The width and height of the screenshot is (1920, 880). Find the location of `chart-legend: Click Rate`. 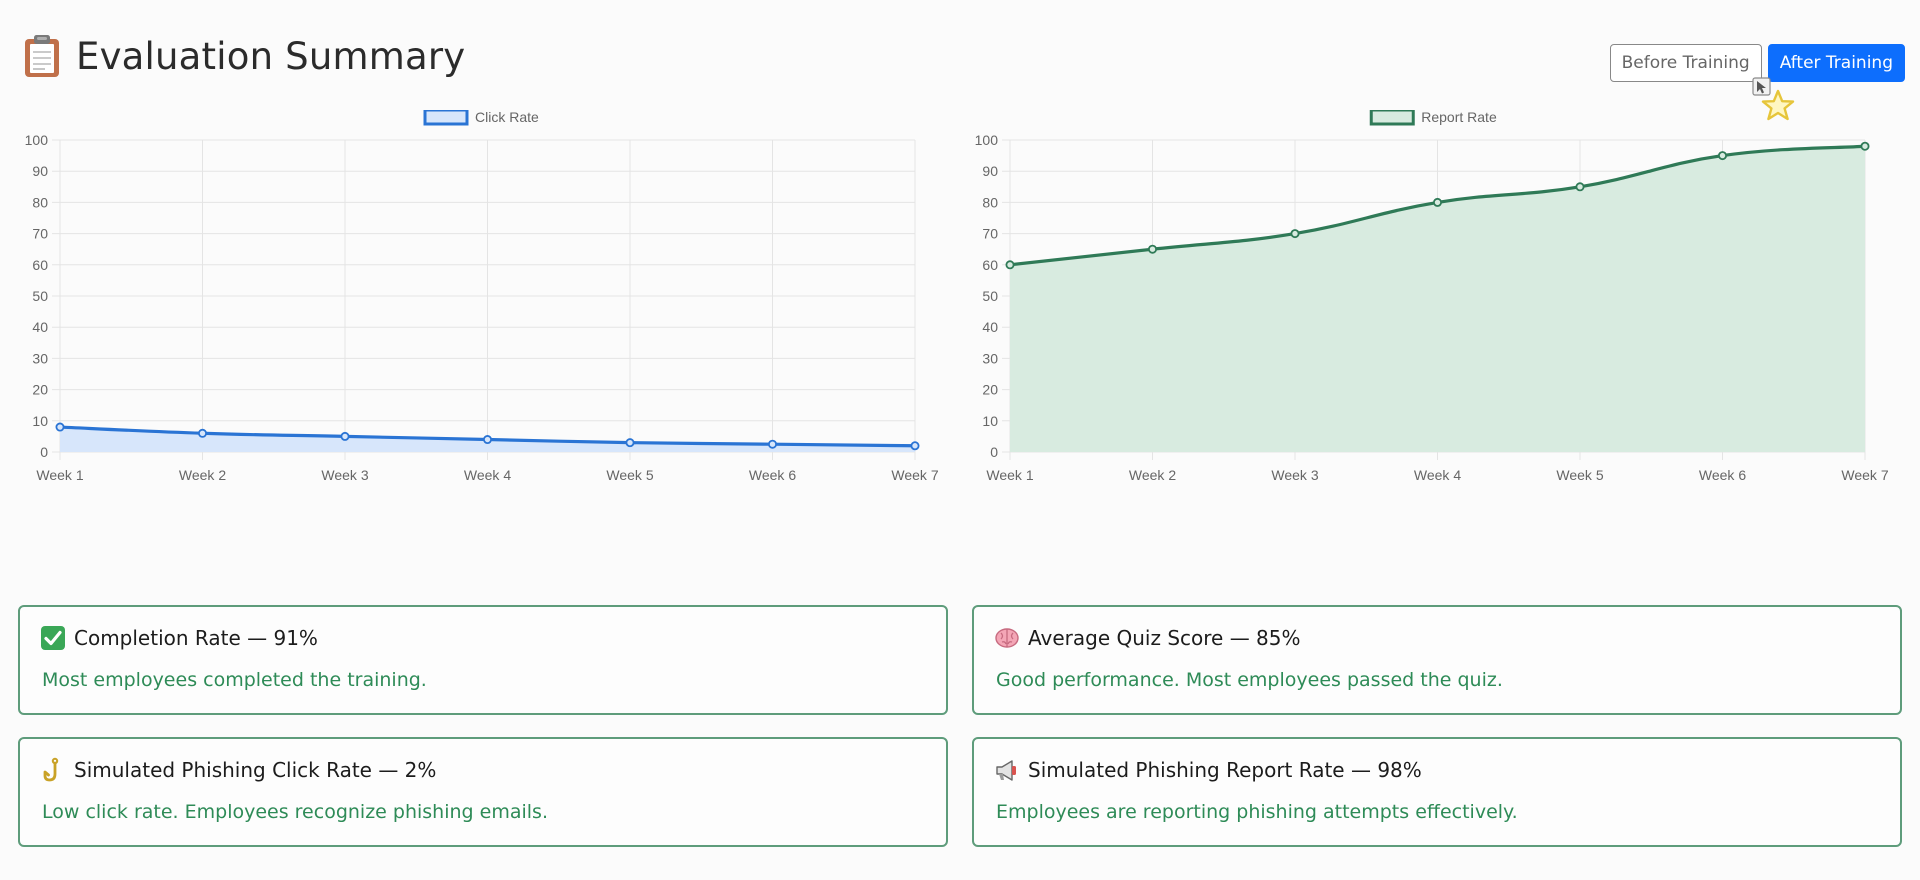

chart-legend: Click Rate is located at coordinates (481, 118).